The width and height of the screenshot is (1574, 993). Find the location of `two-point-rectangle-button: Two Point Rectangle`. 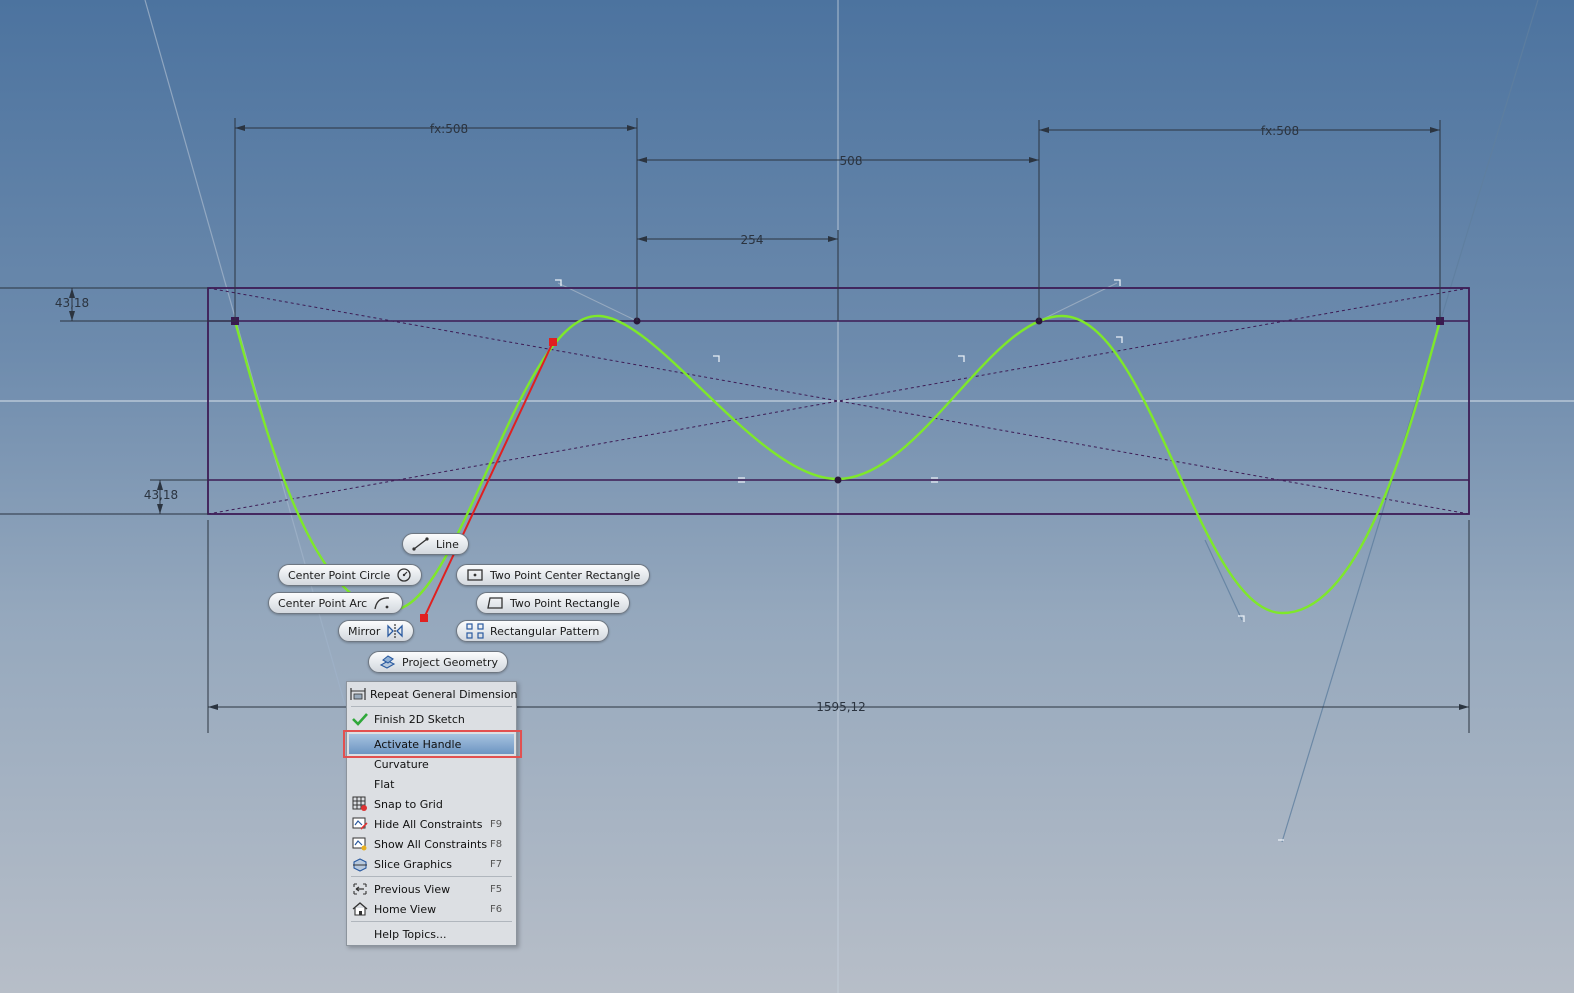

two-point-rectangle-button: Two Point Rectangle is located at coordinates (553, 603).